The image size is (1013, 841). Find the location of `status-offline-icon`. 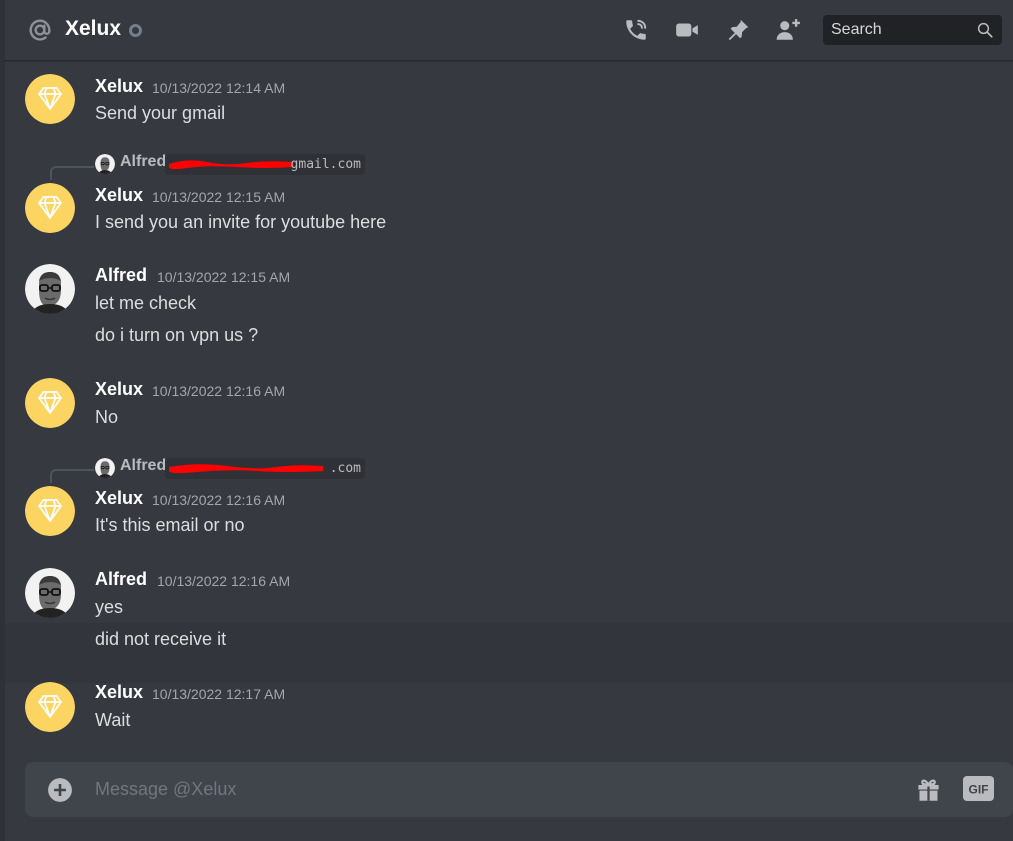

status-offline-icon is located at coordinates (135, 30).